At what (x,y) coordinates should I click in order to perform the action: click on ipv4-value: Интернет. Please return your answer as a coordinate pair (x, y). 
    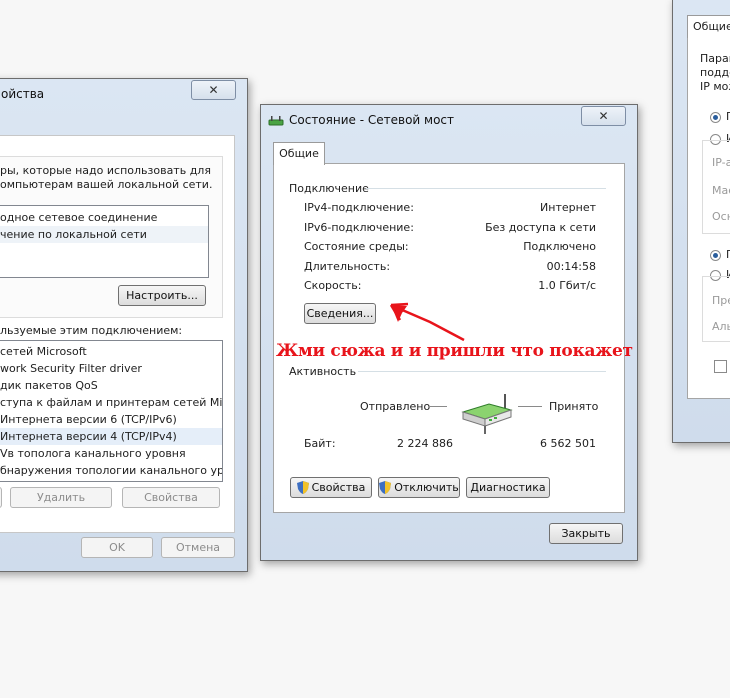
    Looking at the image, I should click on (568, 207).